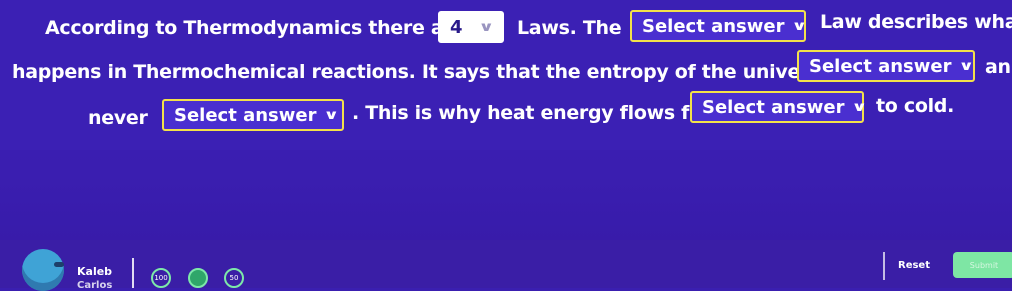 This screenshot has width=1012, height=291. I want to click on dropdown-law-count-value: 4, so click(456, 27).